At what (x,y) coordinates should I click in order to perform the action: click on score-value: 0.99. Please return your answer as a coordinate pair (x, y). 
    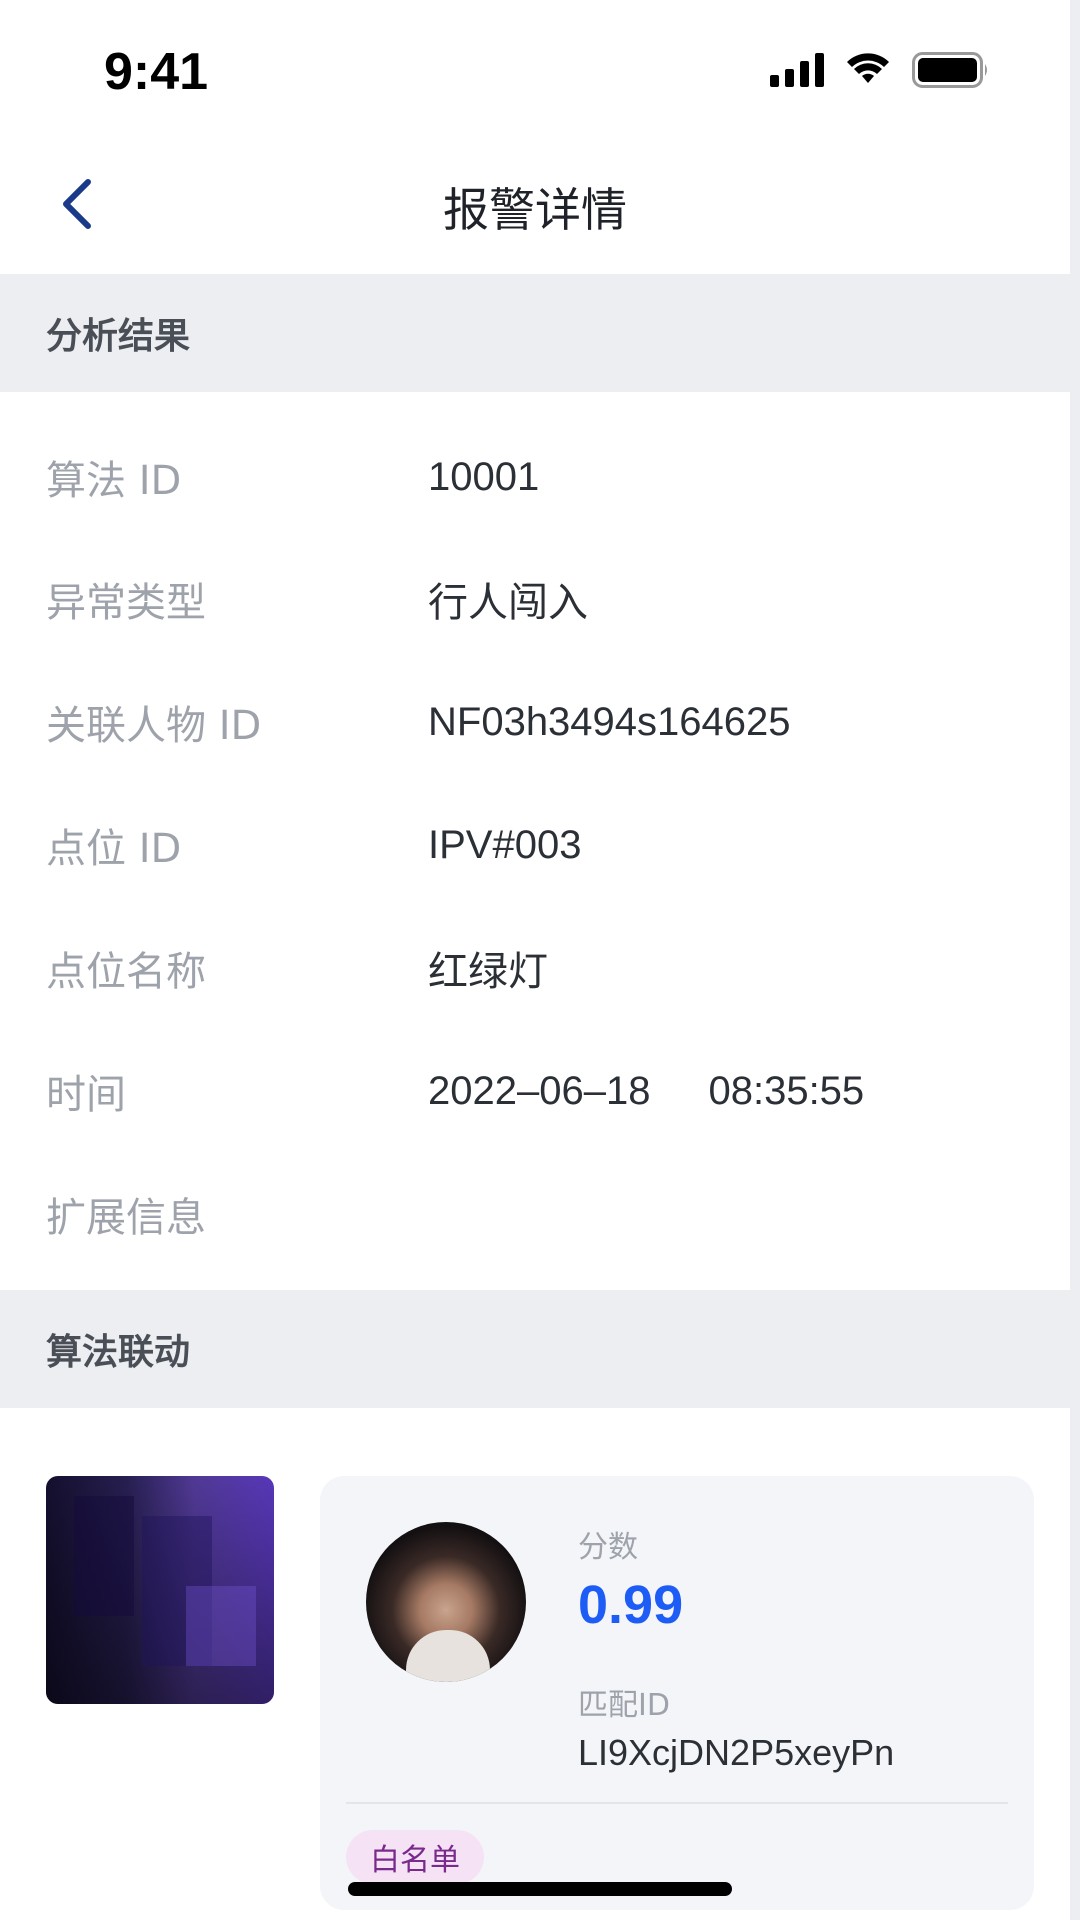
    Looking at the image, I should click on (631, 1605).